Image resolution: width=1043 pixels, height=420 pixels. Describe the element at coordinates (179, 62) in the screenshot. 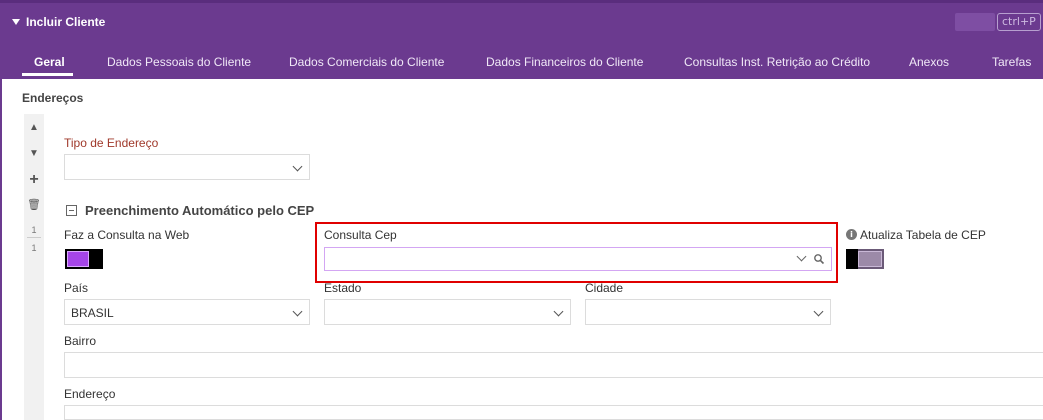

I see `tab-dados-pessoais: Dados Pessoais do Cliente` at that location.